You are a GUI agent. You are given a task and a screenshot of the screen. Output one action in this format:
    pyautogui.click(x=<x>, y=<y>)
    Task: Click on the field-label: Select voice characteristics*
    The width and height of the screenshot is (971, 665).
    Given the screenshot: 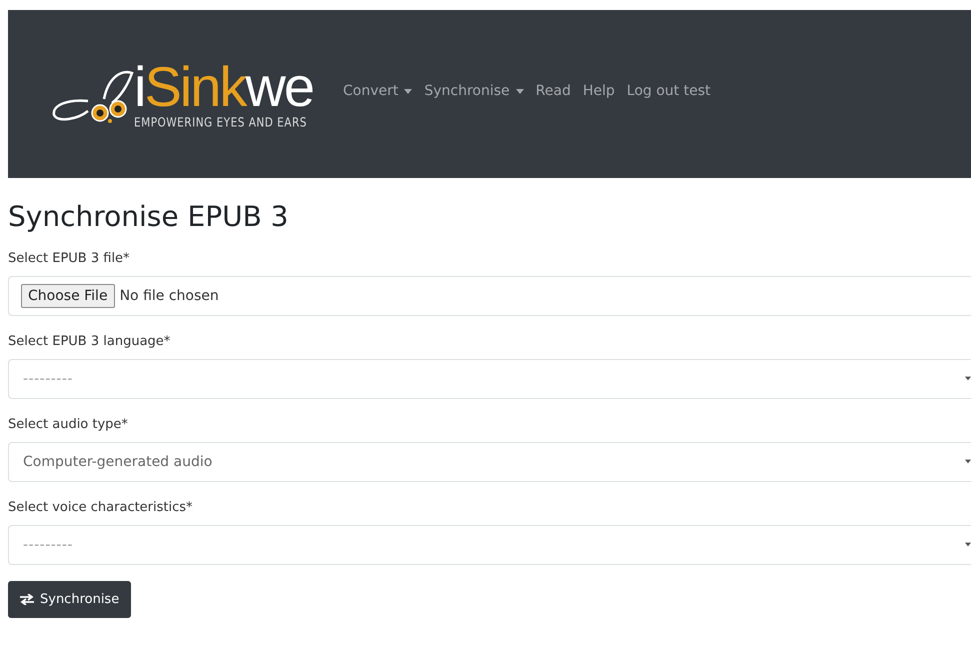 What is the action you would take?
    pyautogui.click(x=101, y=507)
    